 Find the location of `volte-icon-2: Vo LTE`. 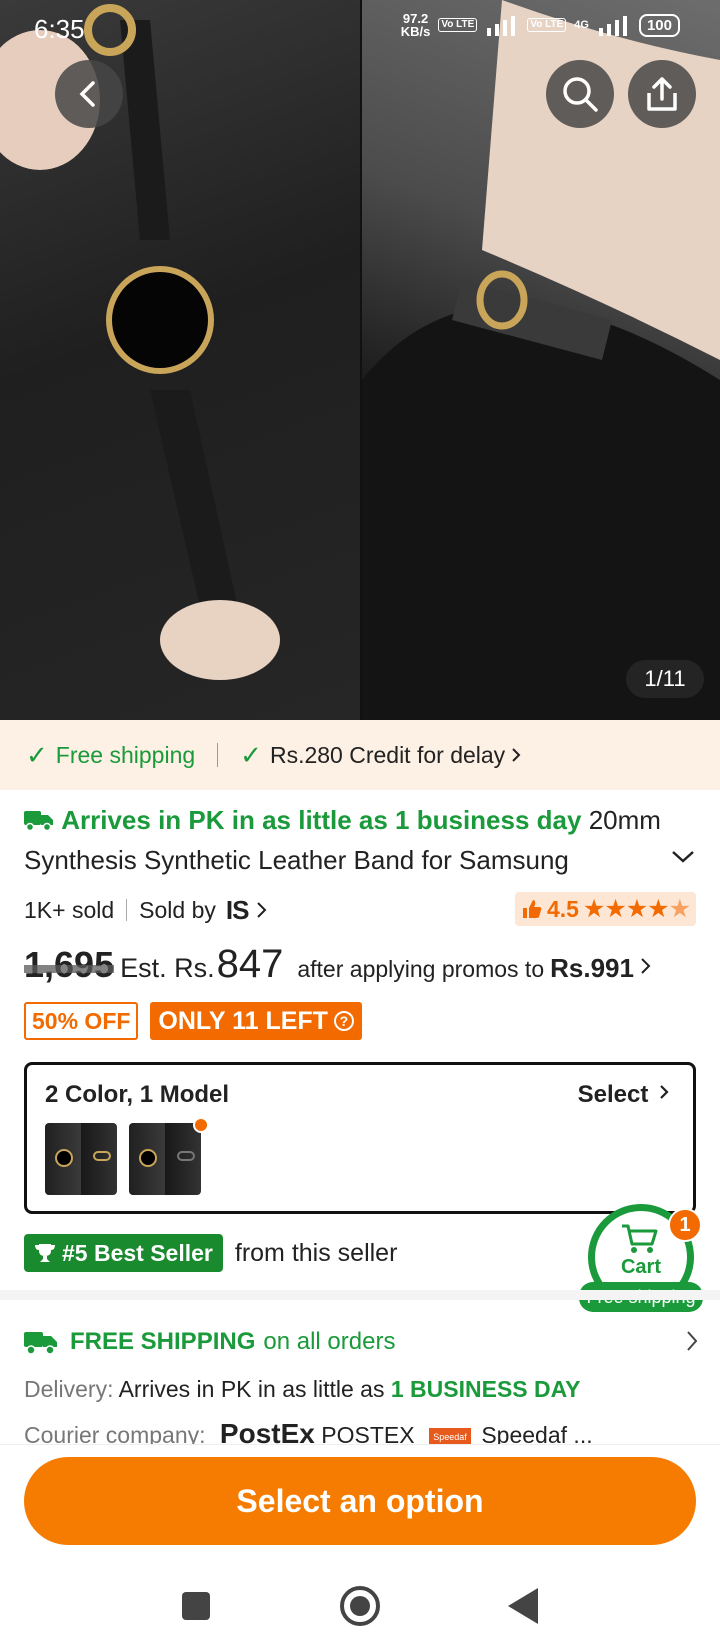

volte-icon-2: Vo LTE is located at coordinates (547, 25).